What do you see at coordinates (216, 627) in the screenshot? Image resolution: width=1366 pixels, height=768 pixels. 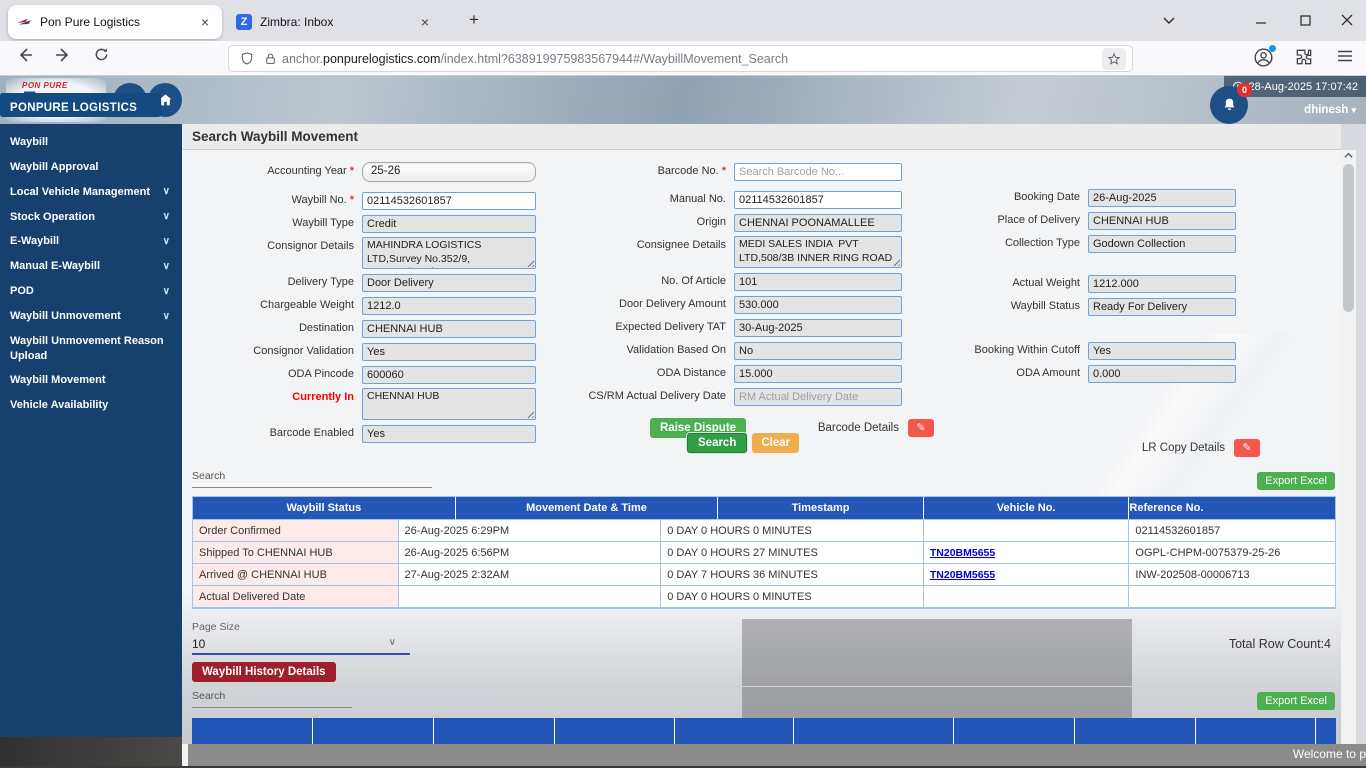 I see `page-size-label: Page Size` at bounding box center [216, 627].